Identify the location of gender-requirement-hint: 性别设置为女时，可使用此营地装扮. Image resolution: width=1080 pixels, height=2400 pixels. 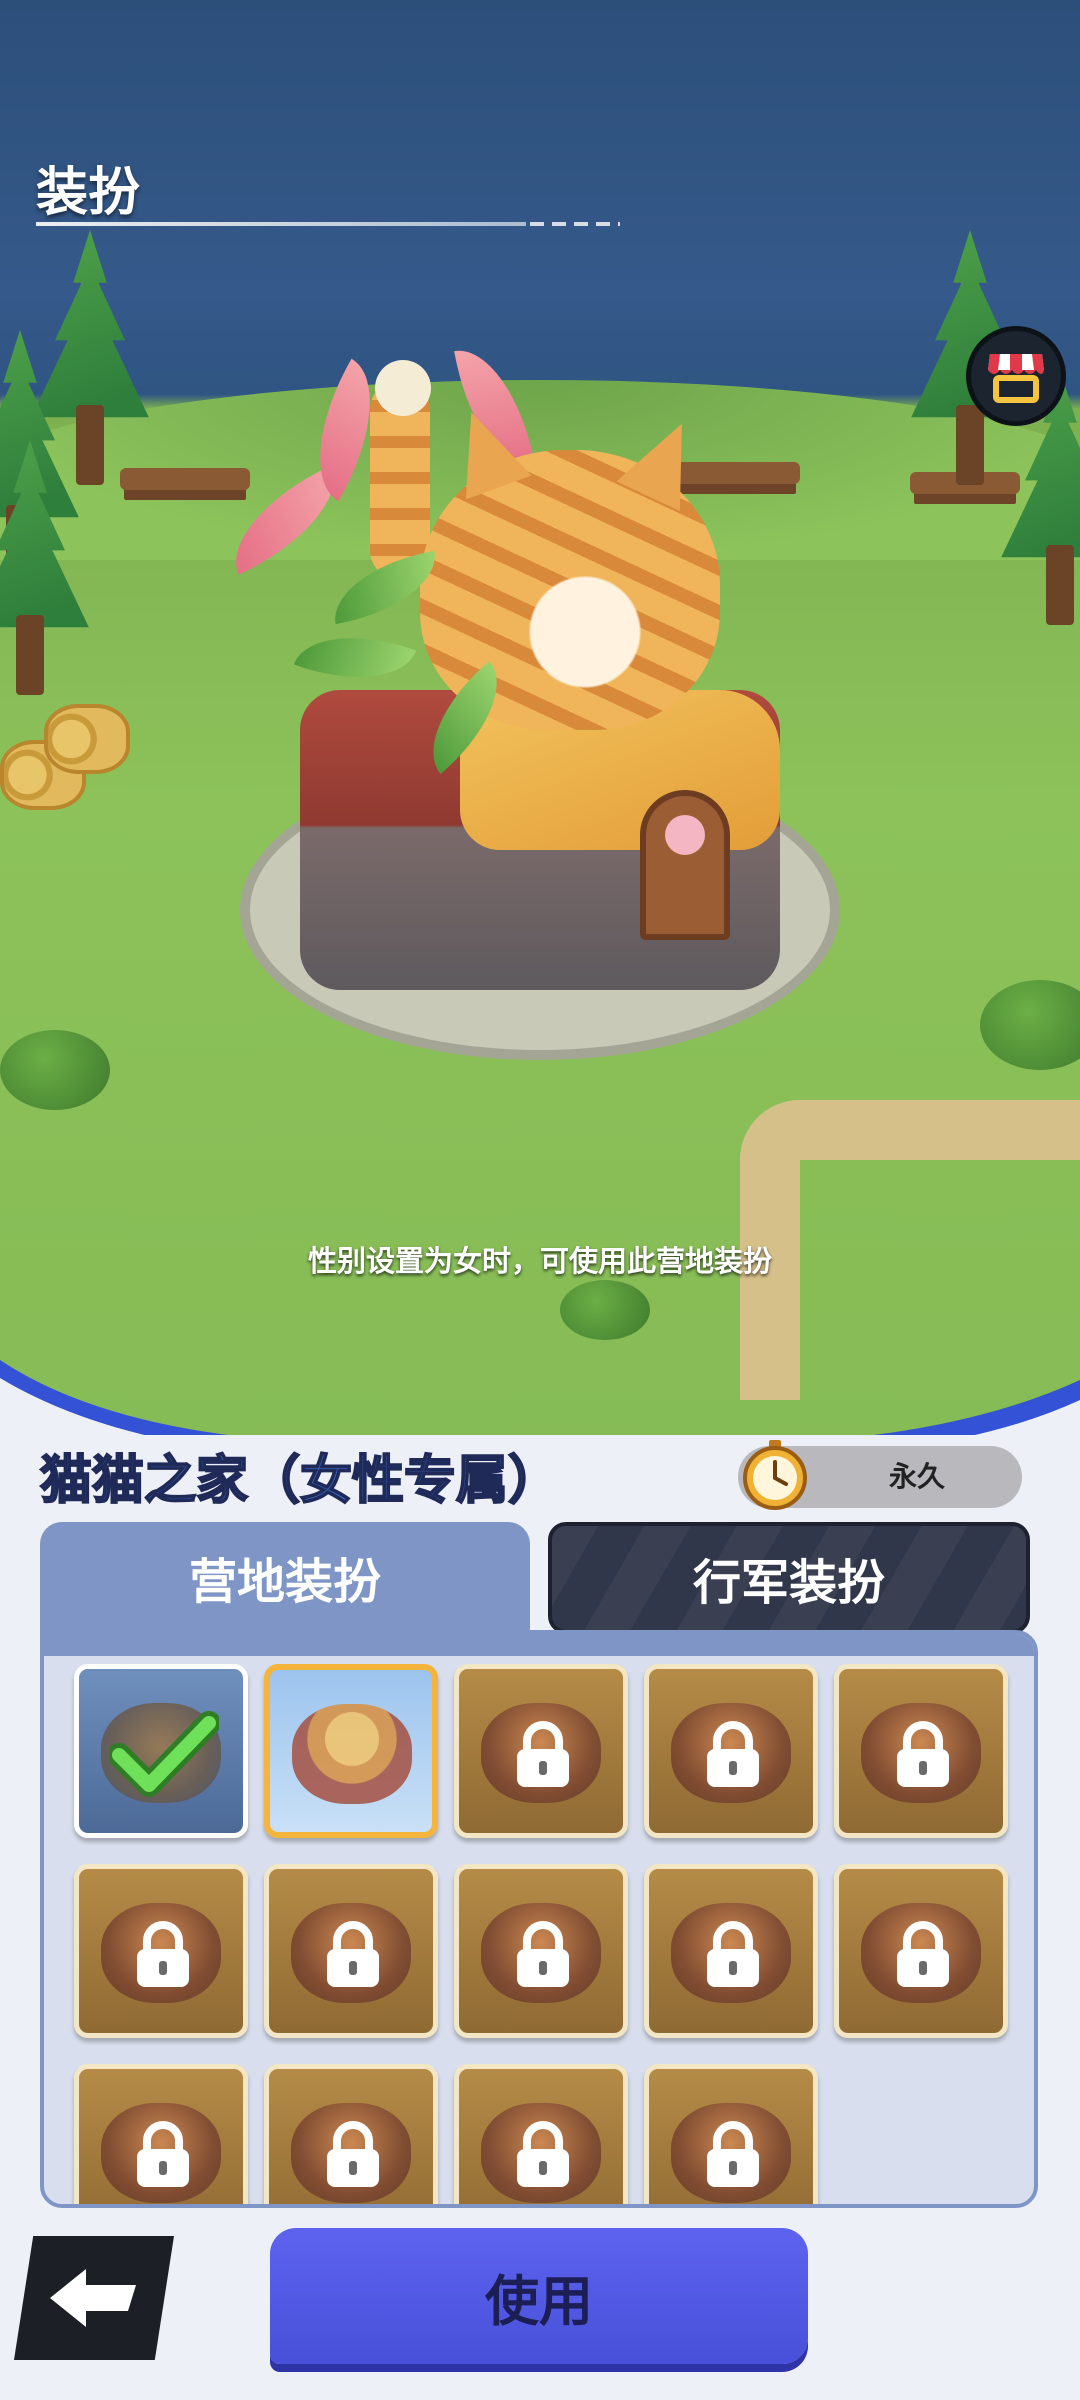
(539, 1261).